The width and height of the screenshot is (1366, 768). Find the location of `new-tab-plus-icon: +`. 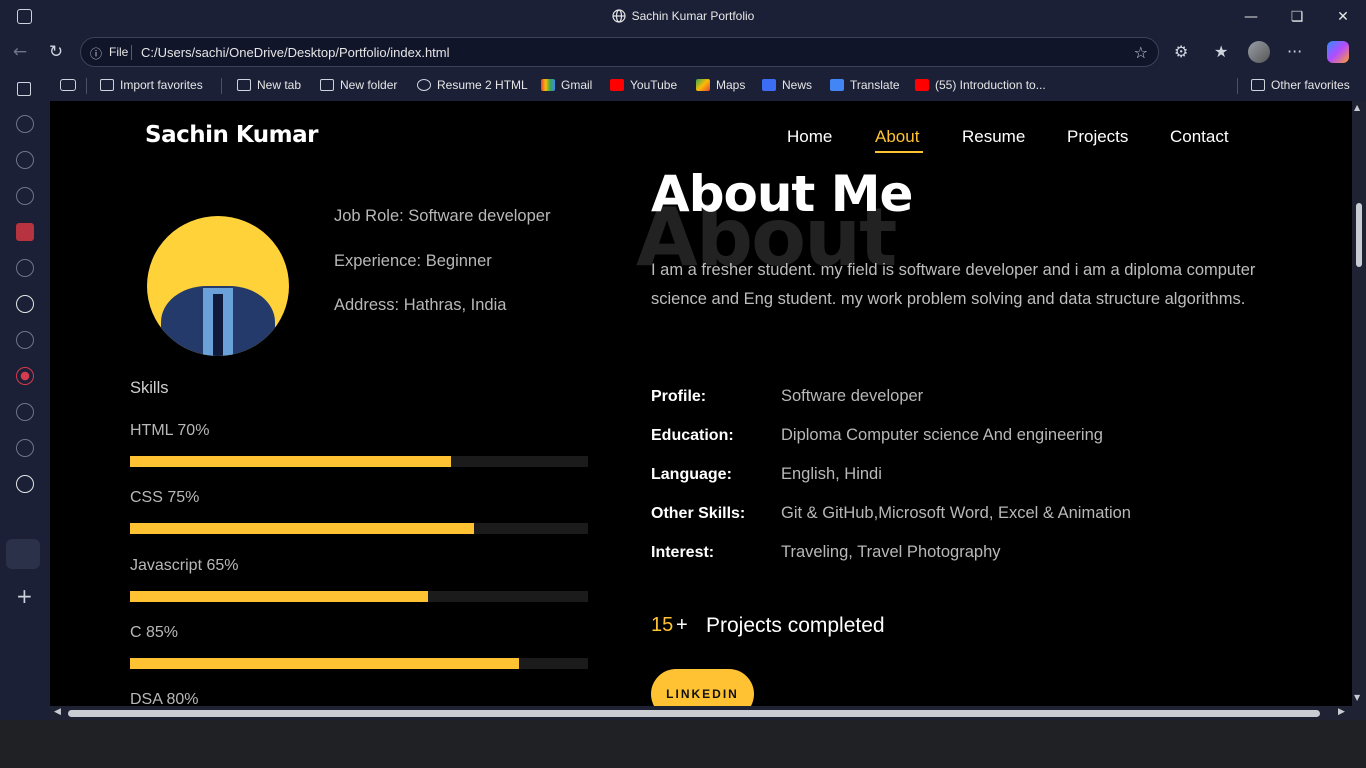

new-tab-plus-icon: + is located at coordinates (24, 596).